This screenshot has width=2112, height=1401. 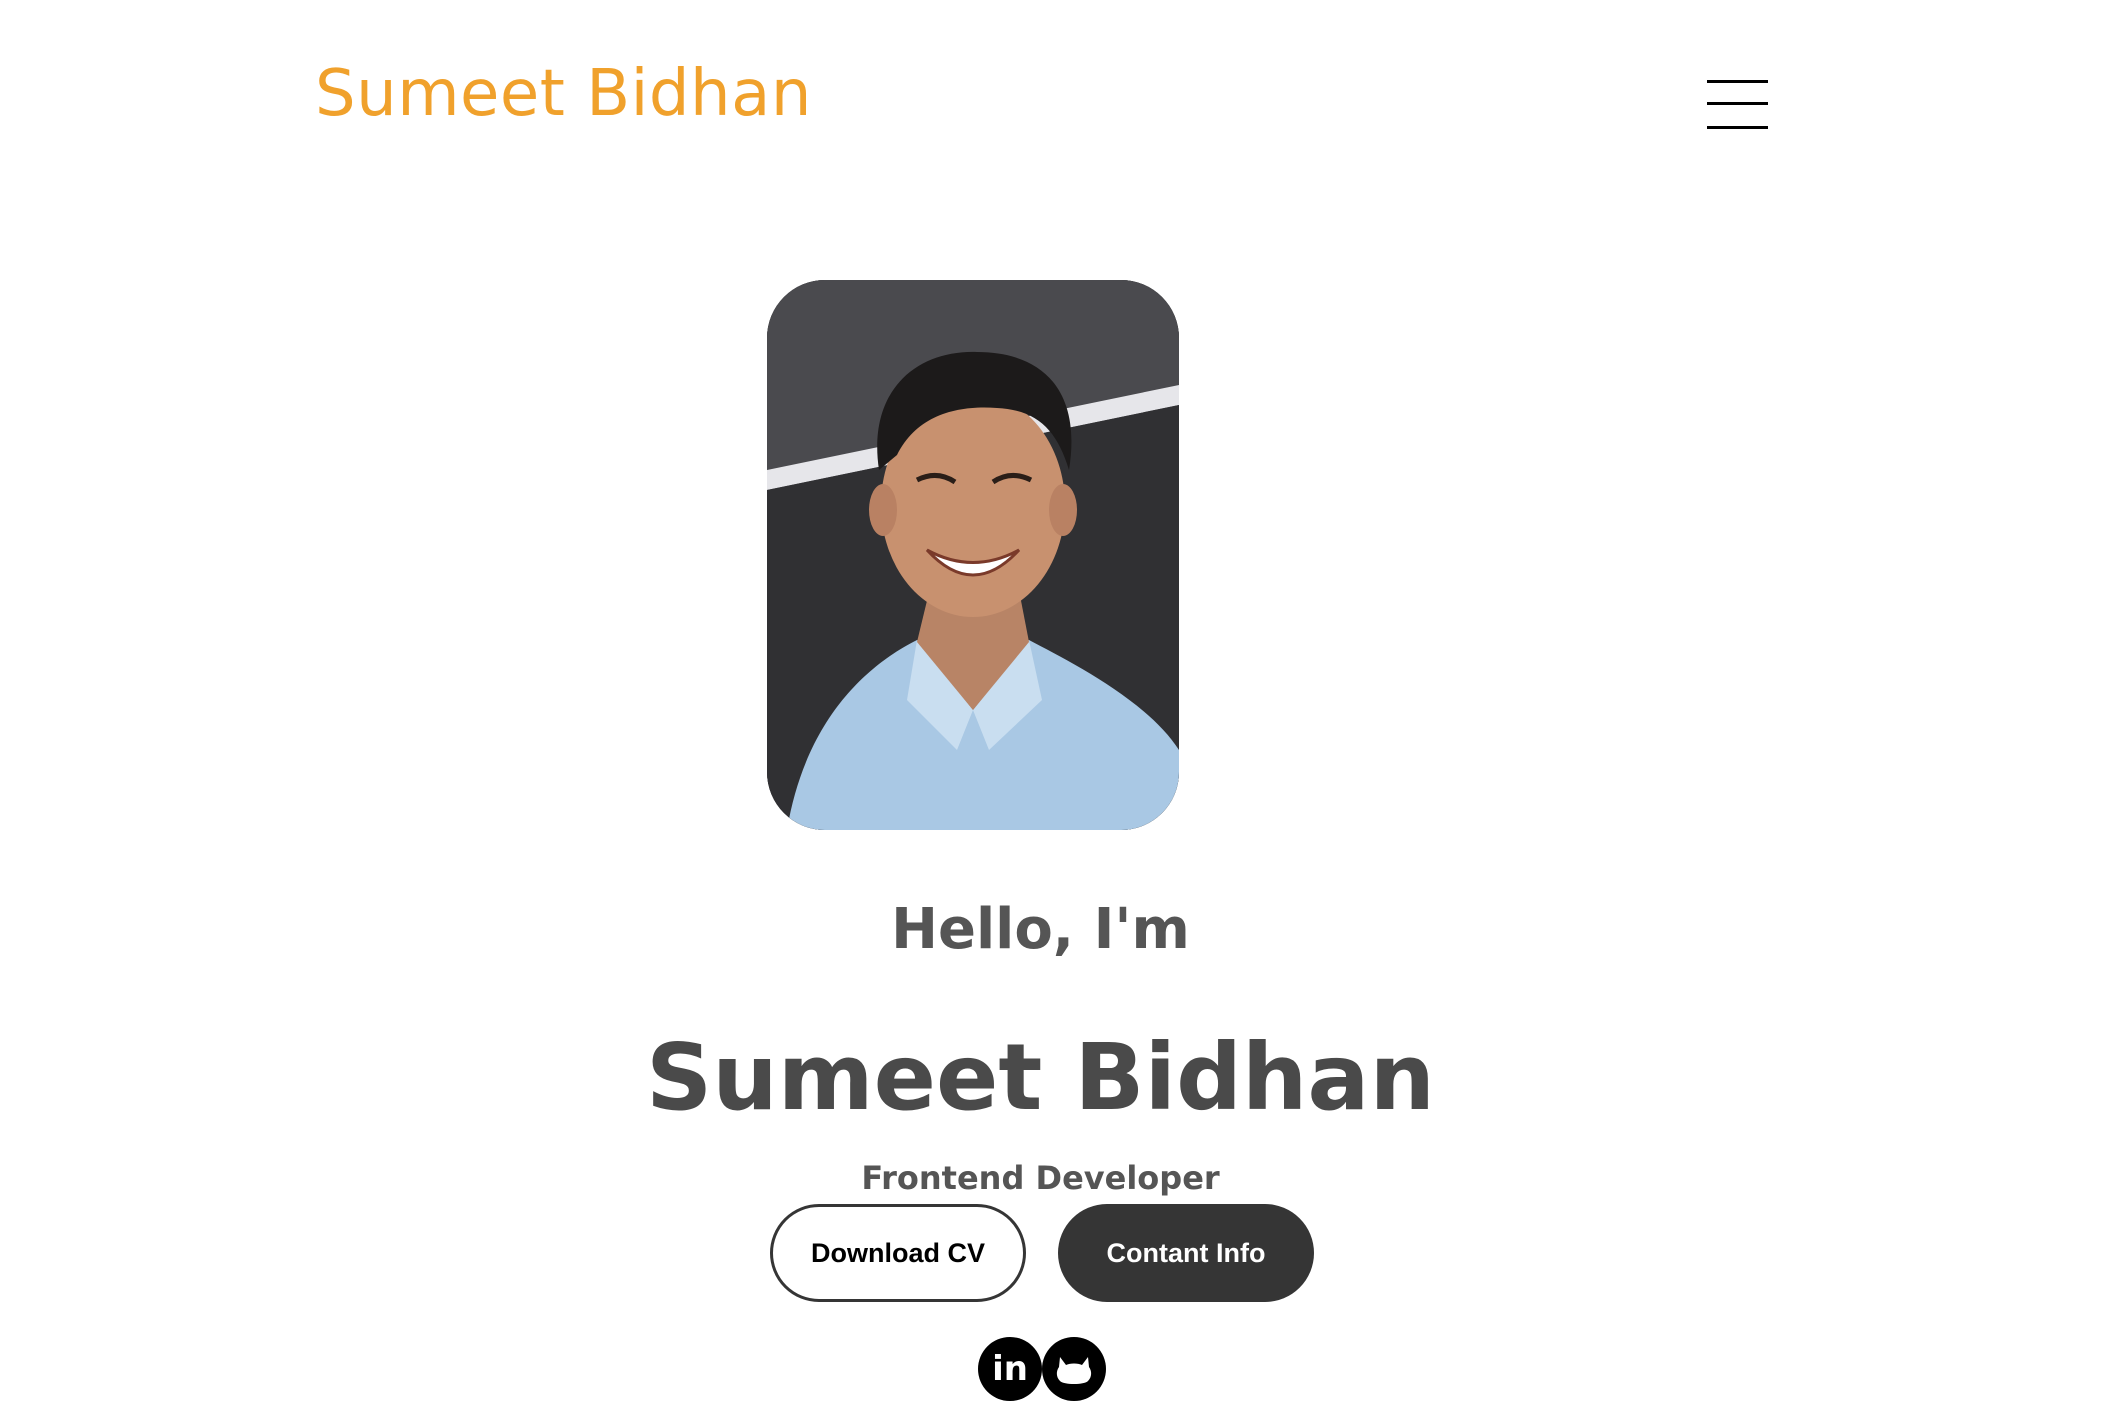 I want to click on linkedin-icon: in, so click(x=1010, y=1369).